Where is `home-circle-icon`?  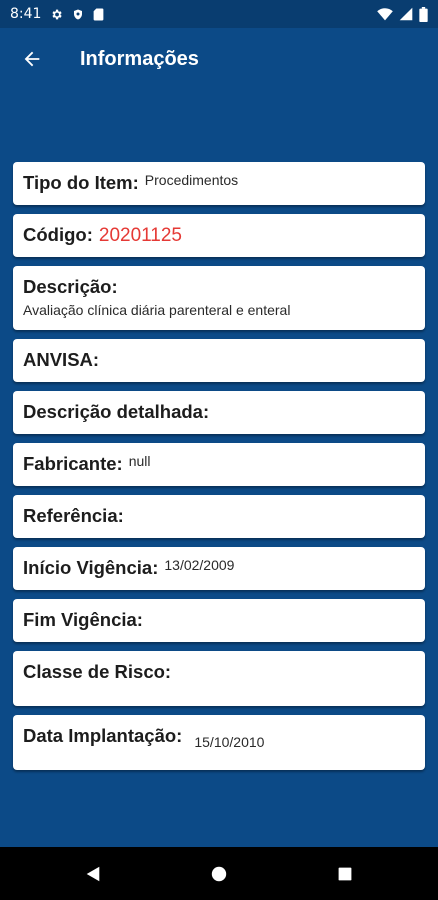
home-circle-icon is located at coordinates (219, 873).